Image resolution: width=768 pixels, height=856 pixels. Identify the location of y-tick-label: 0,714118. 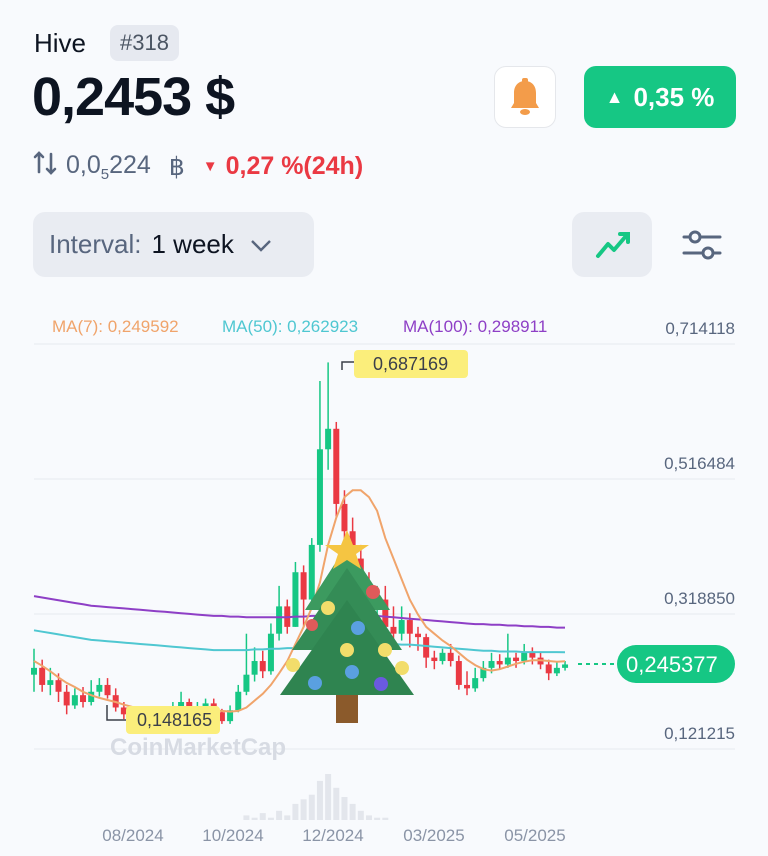
(700, 328).